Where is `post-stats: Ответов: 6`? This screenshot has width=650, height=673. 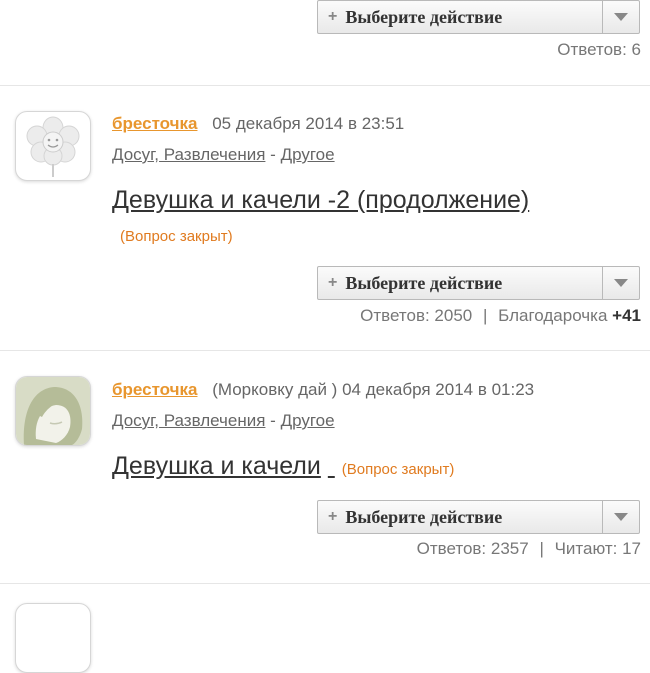
post-stats: Ответов: 6 is located at coordinates (599, 50).